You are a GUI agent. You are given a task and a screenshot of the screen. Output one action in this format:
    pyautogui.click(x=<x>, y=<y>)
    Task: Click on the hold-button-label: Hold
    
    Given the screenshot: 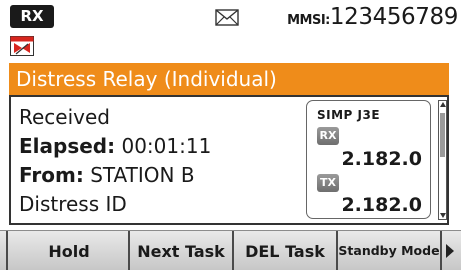 What is the action you would take?
    pyautogui.click(x=69, y=251)
    